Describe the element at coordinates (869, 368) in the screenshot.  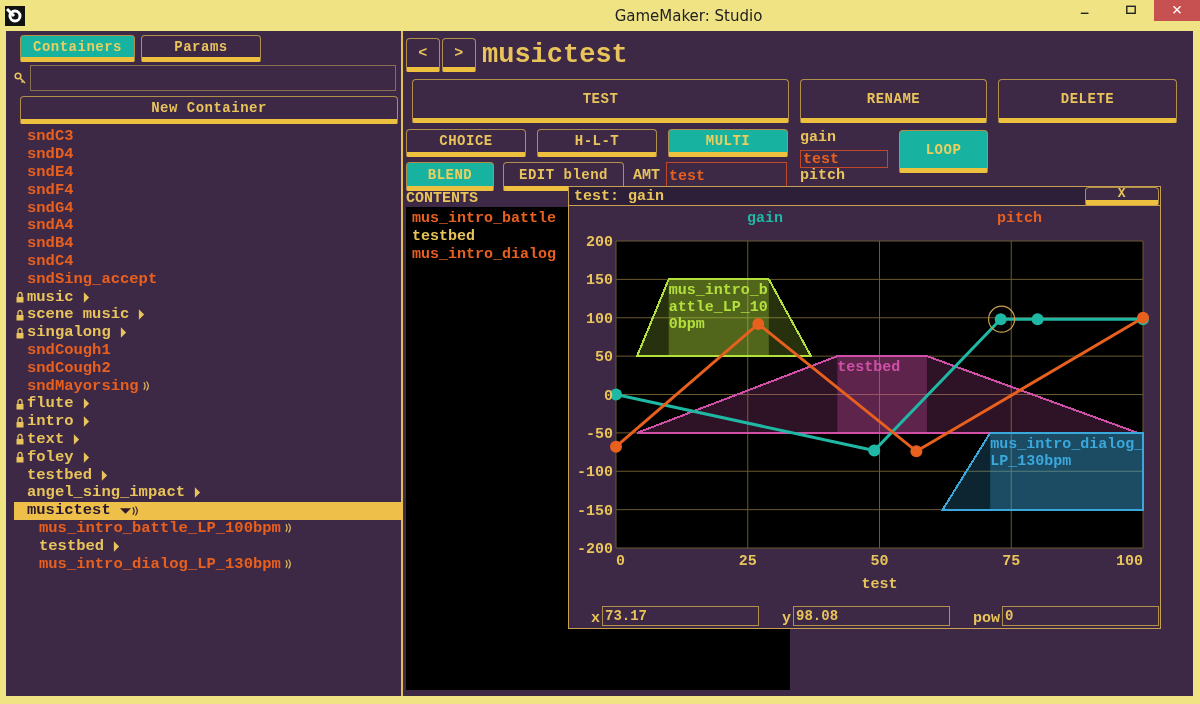
I see `region-label: testbed` at that location.